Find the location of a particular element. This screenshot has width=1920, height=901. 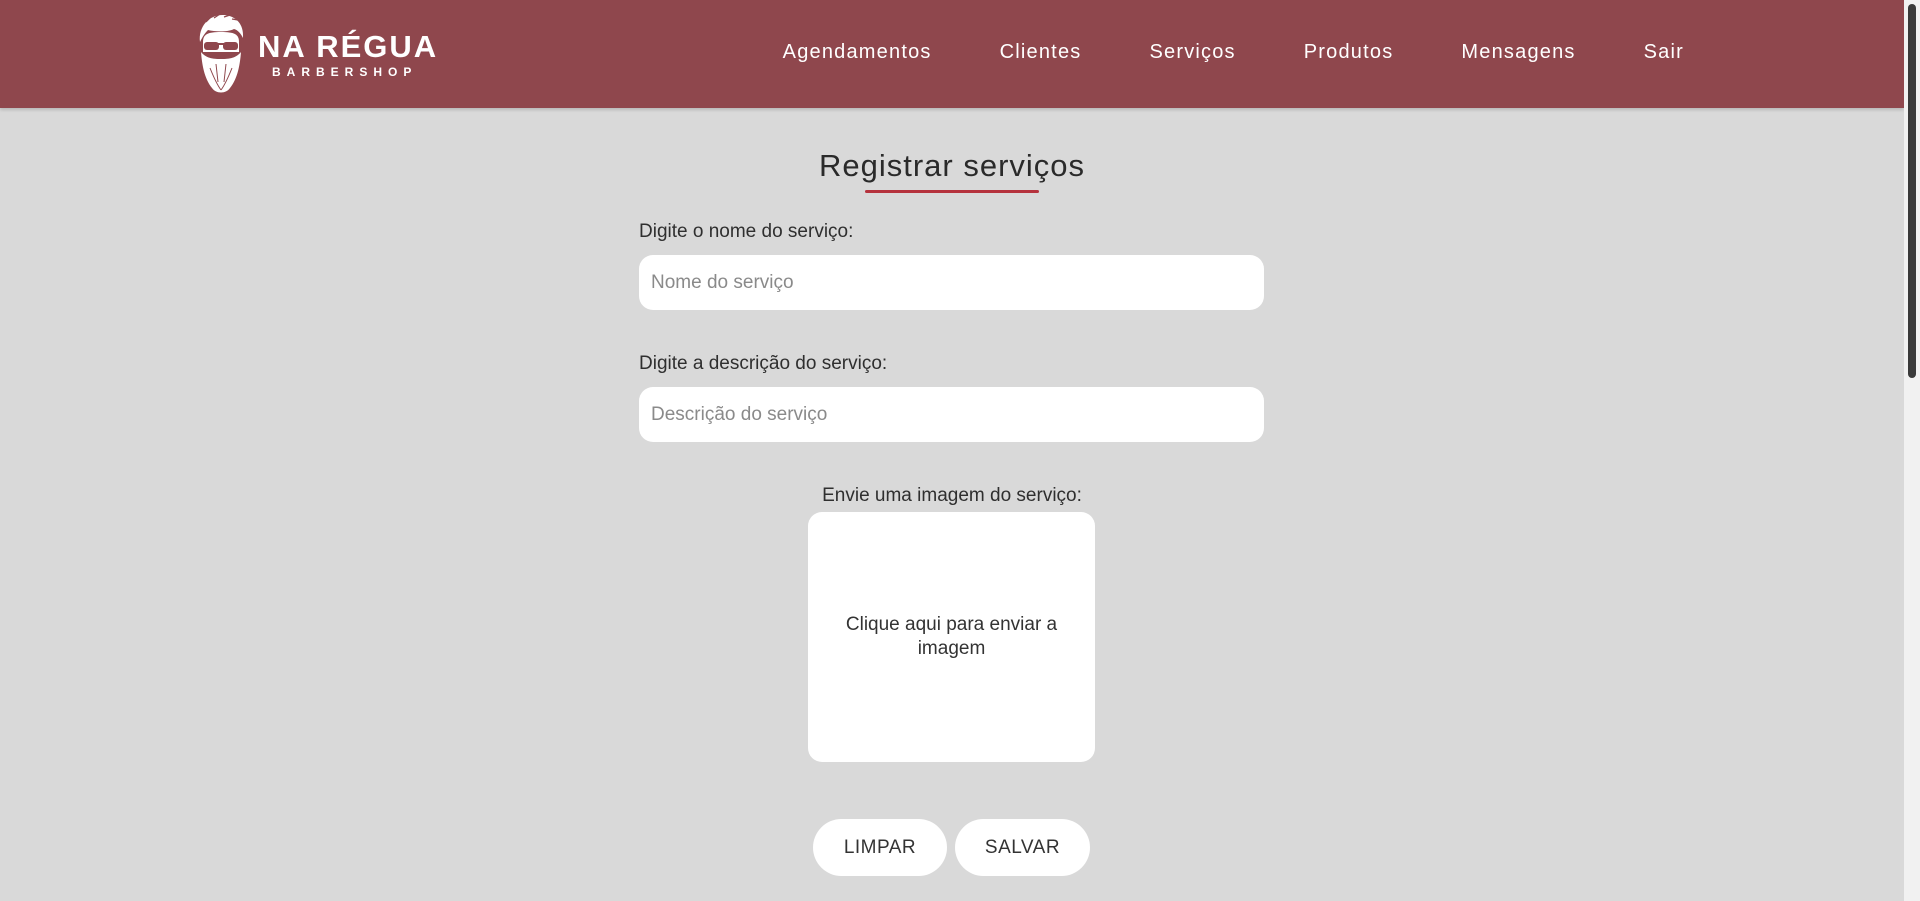

brand-subtitle: BARBERSHOP is located at coordinates (345, 72).